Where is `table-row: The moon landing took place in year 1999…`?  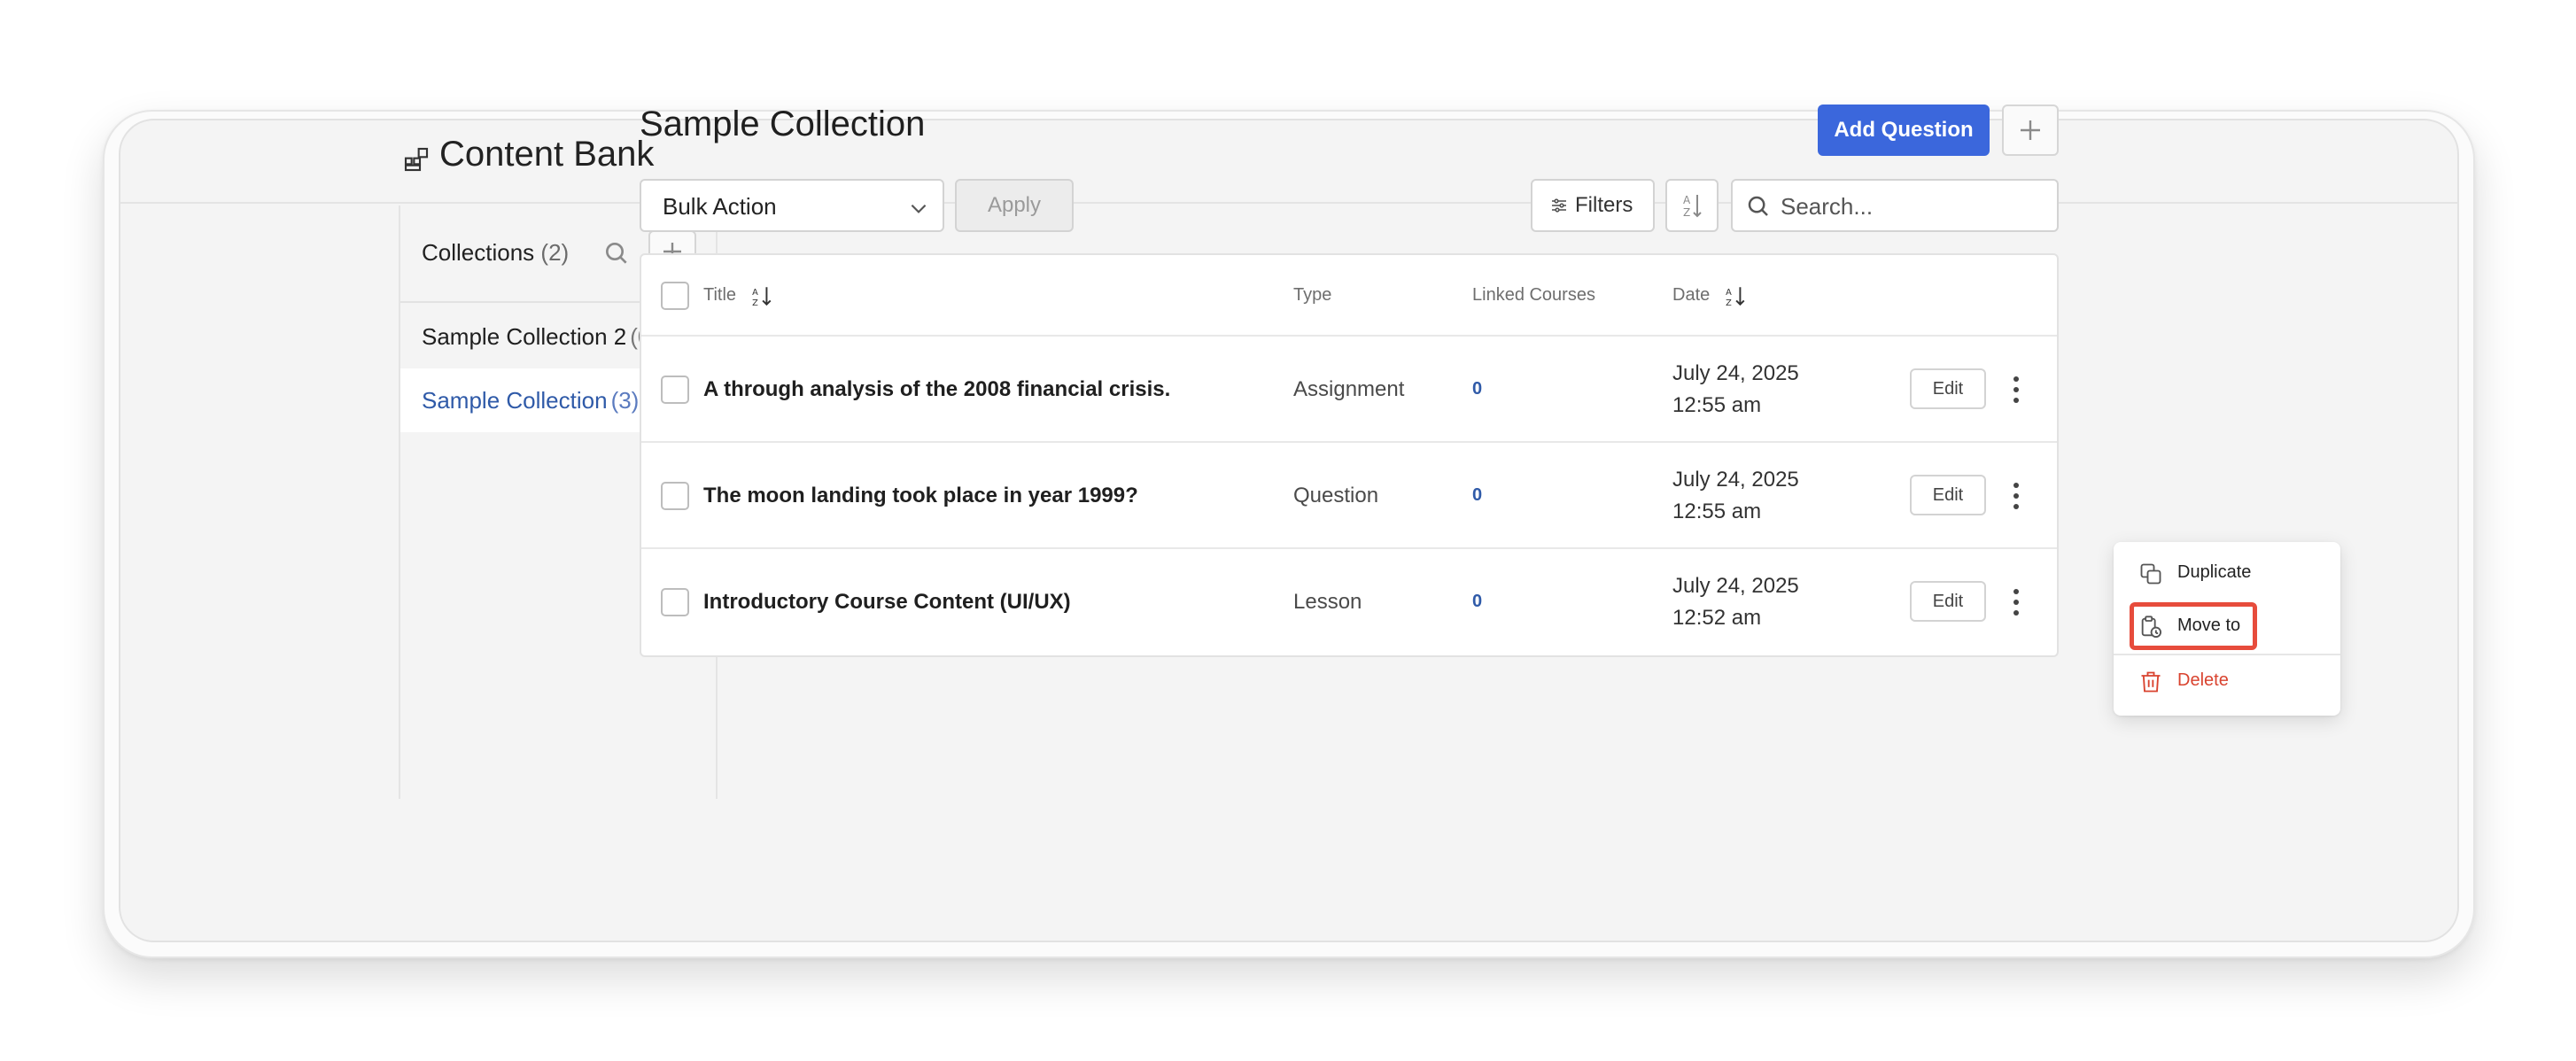
table-row: The moon landing took place in year 1999… is located at coordinates (1349, 496).